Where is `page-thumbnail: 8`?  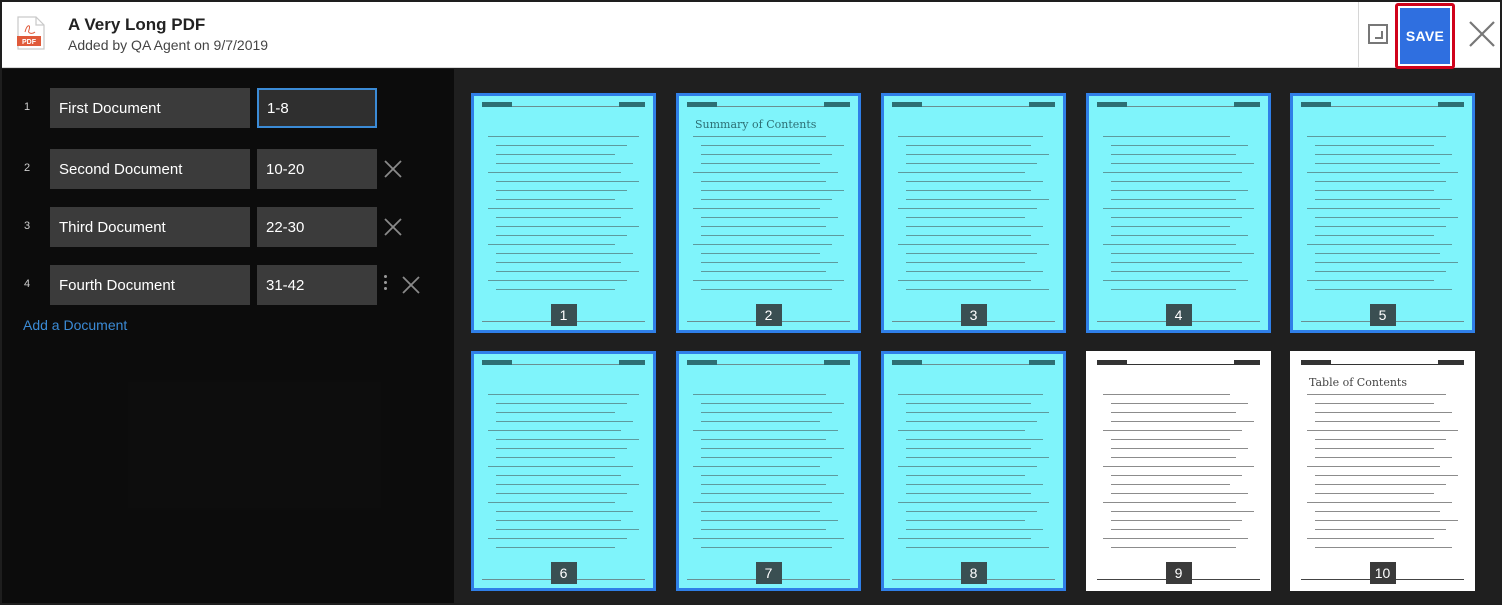 page-thumbnail: 8 is located at coordinates (973, 471).